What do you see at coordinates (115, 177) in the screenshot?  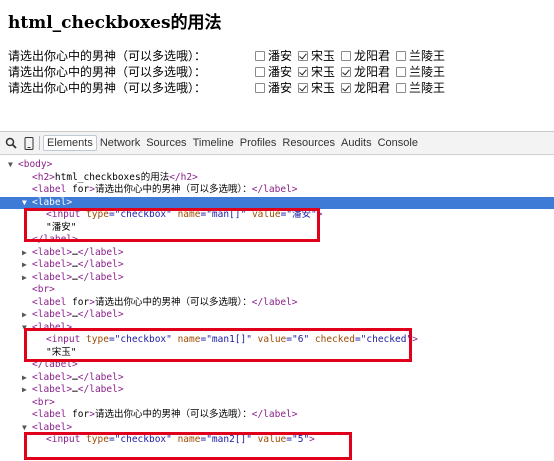 I see `dom-node-text: <h2>html_checkboxes的用法</h2>` at bounding box center [115, 177].